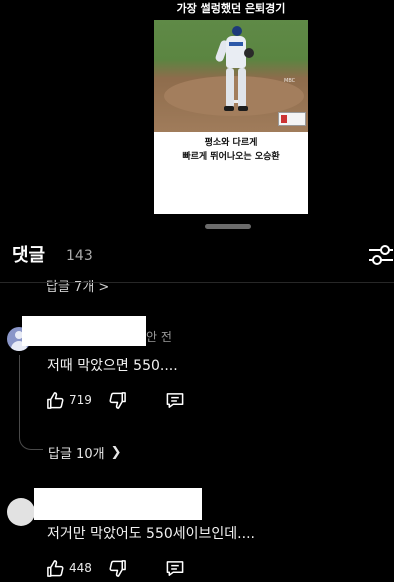 The image size is (394, 582). I want to click on scoreboard-badge, so click(292, 119).